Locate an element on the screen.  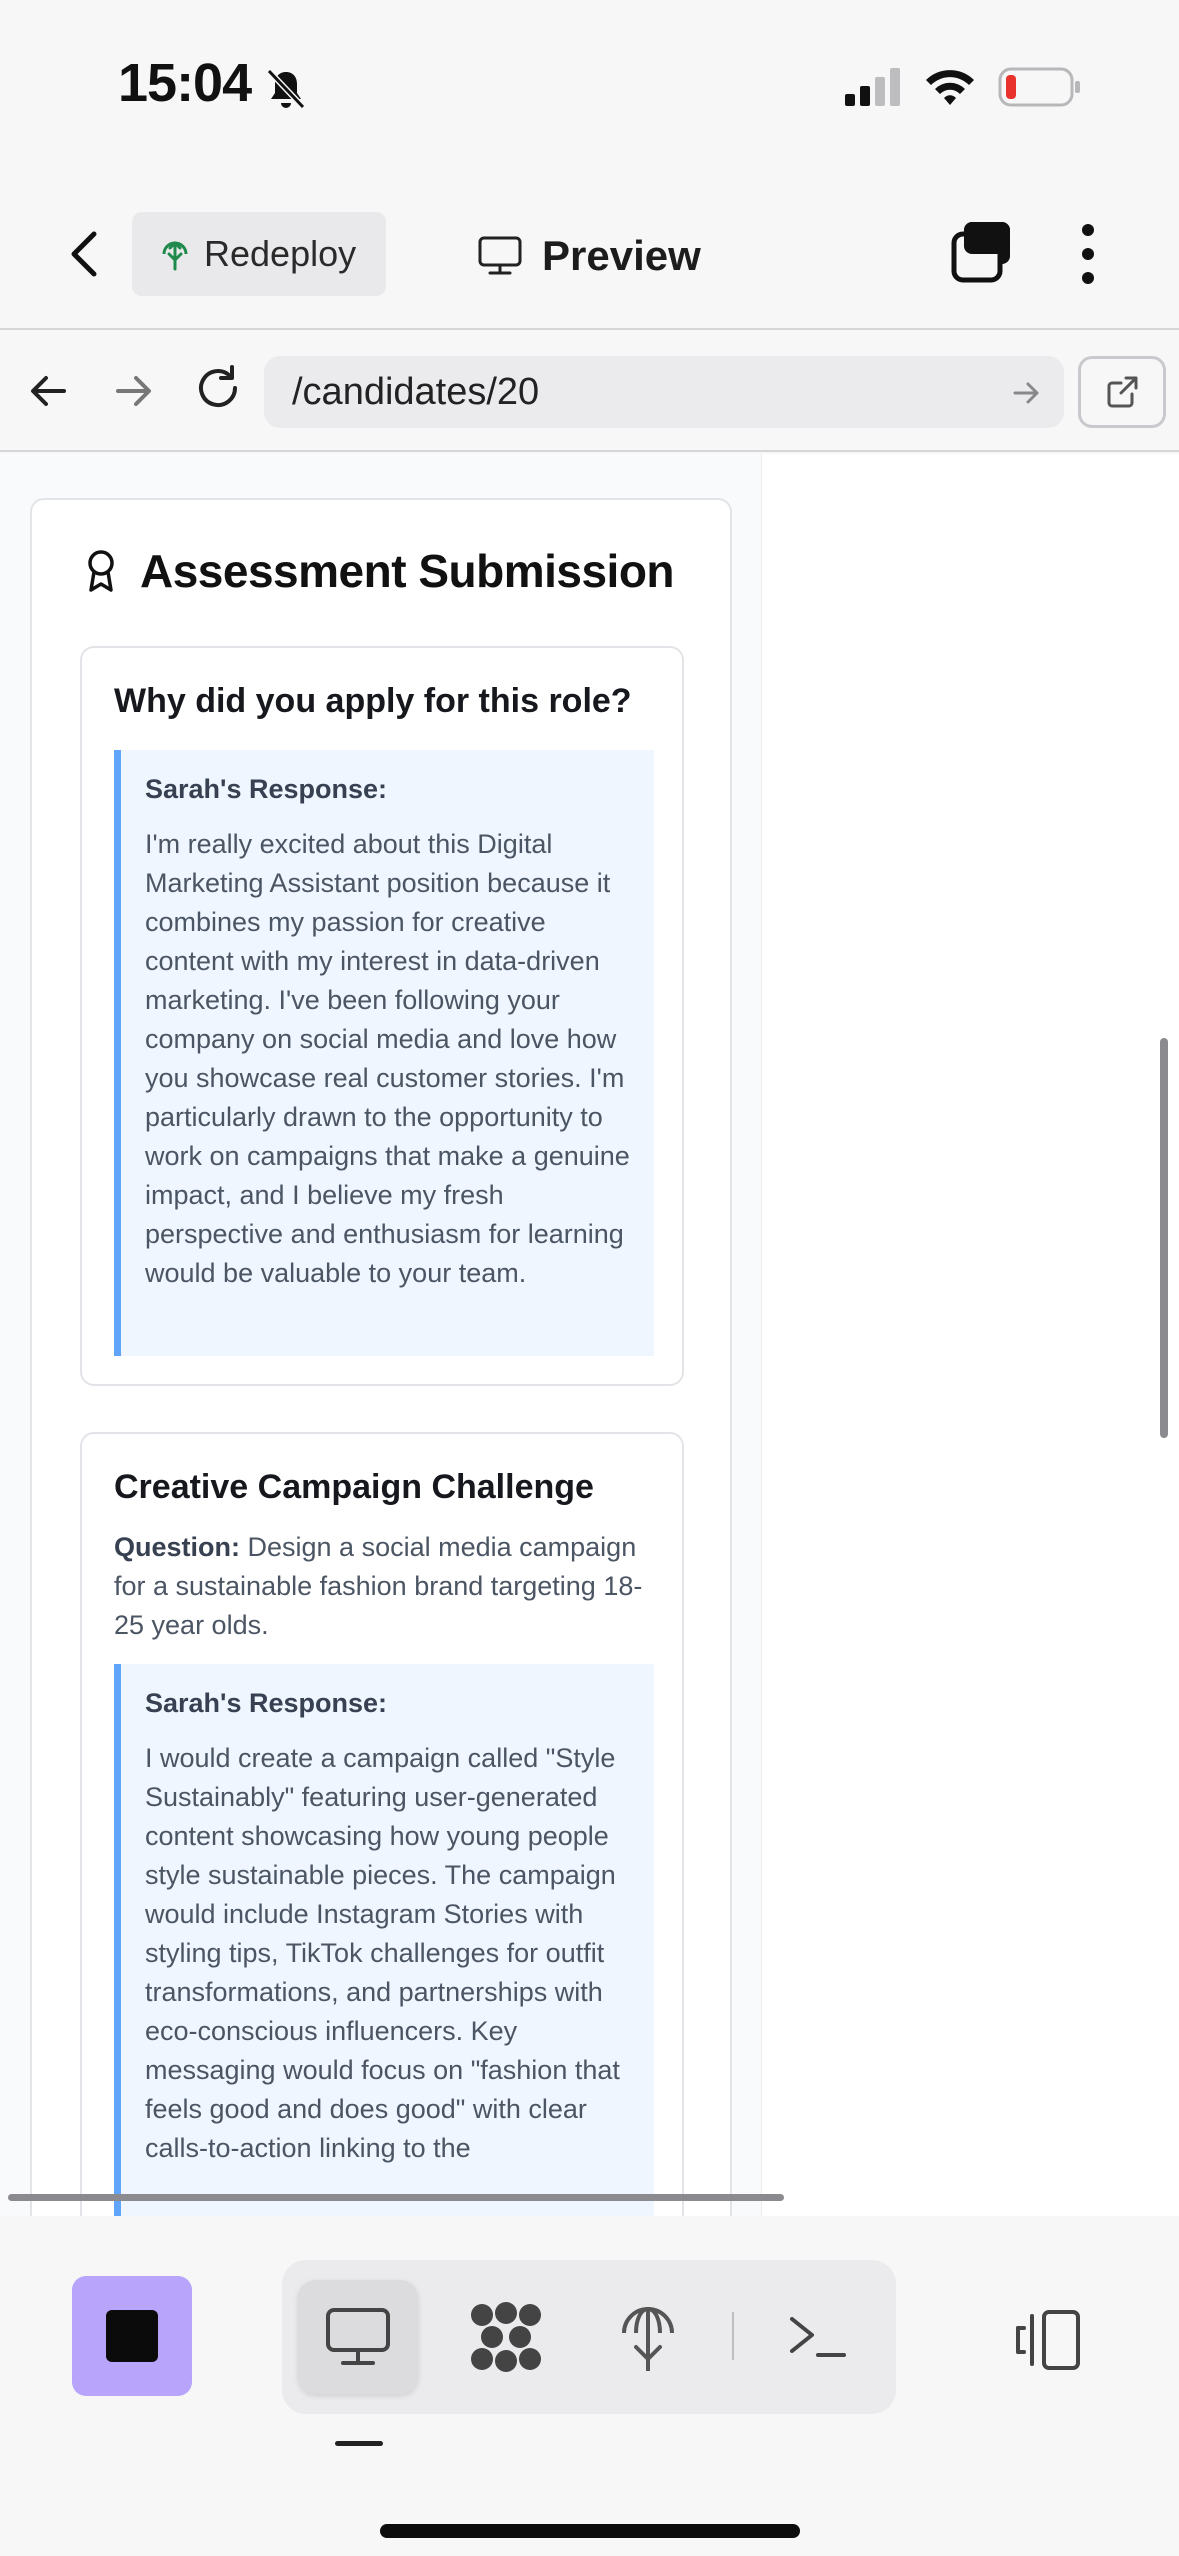
browser-bar: /candidates/20 is located at coordinates (589, 392).